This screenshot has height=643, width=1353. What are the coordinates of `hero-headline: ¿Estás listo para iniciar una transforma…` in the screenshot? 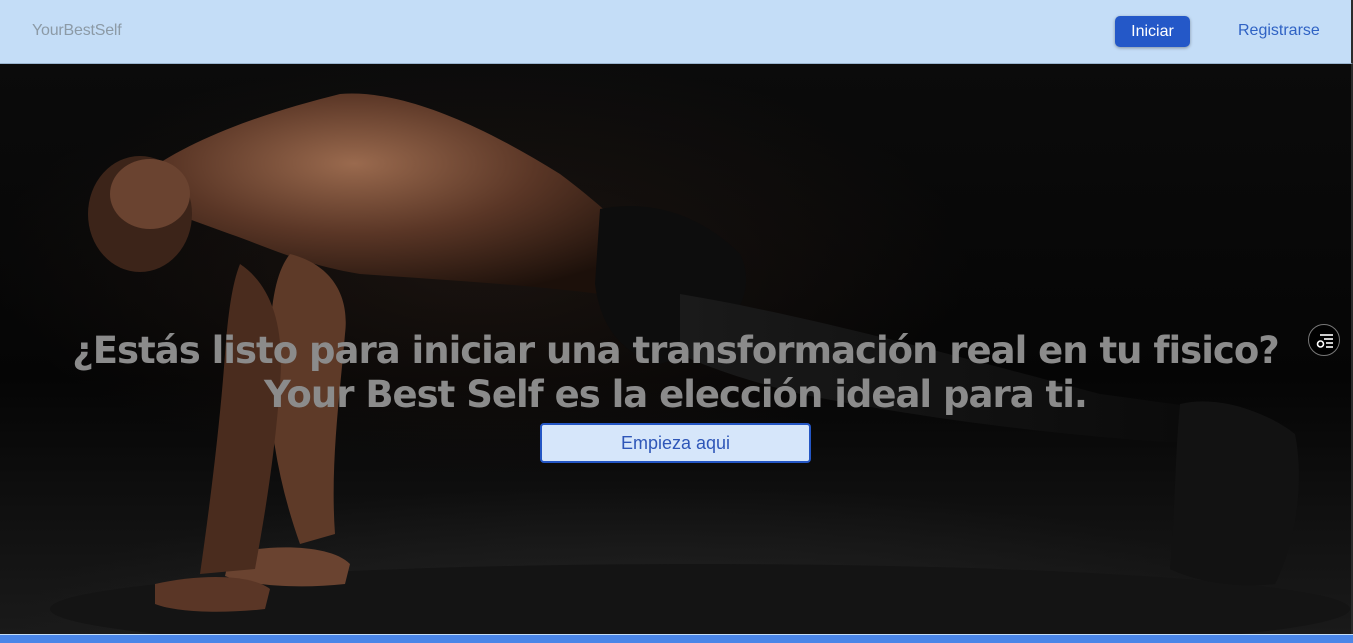 It's located at (675, 373).